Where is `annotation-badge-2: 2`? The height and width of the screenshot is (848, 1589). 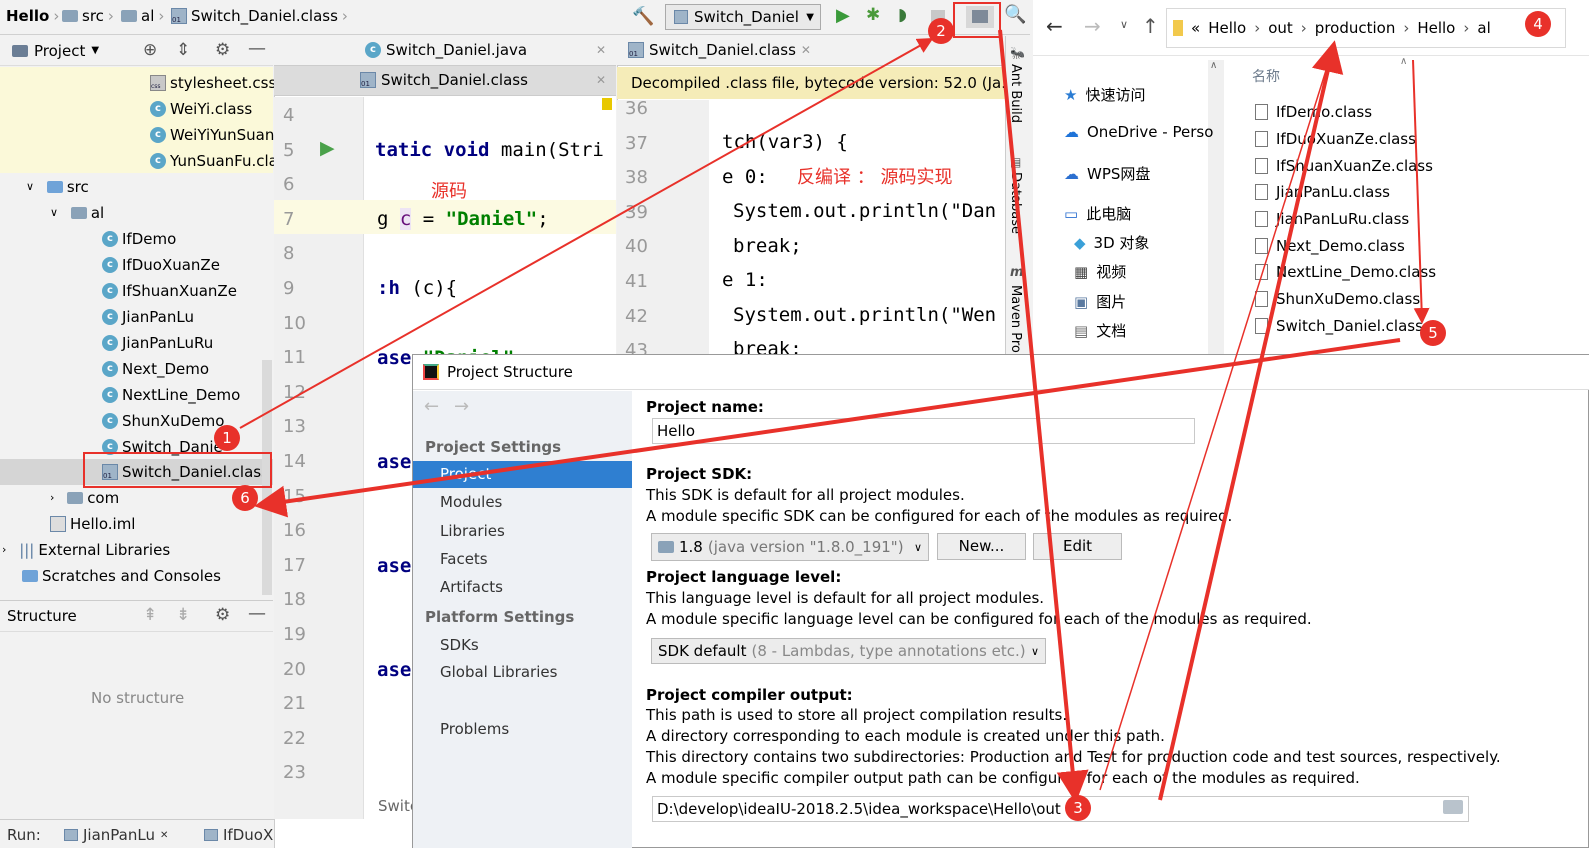
annotation-badge-2: 2 is located at coordinates (941, 31).